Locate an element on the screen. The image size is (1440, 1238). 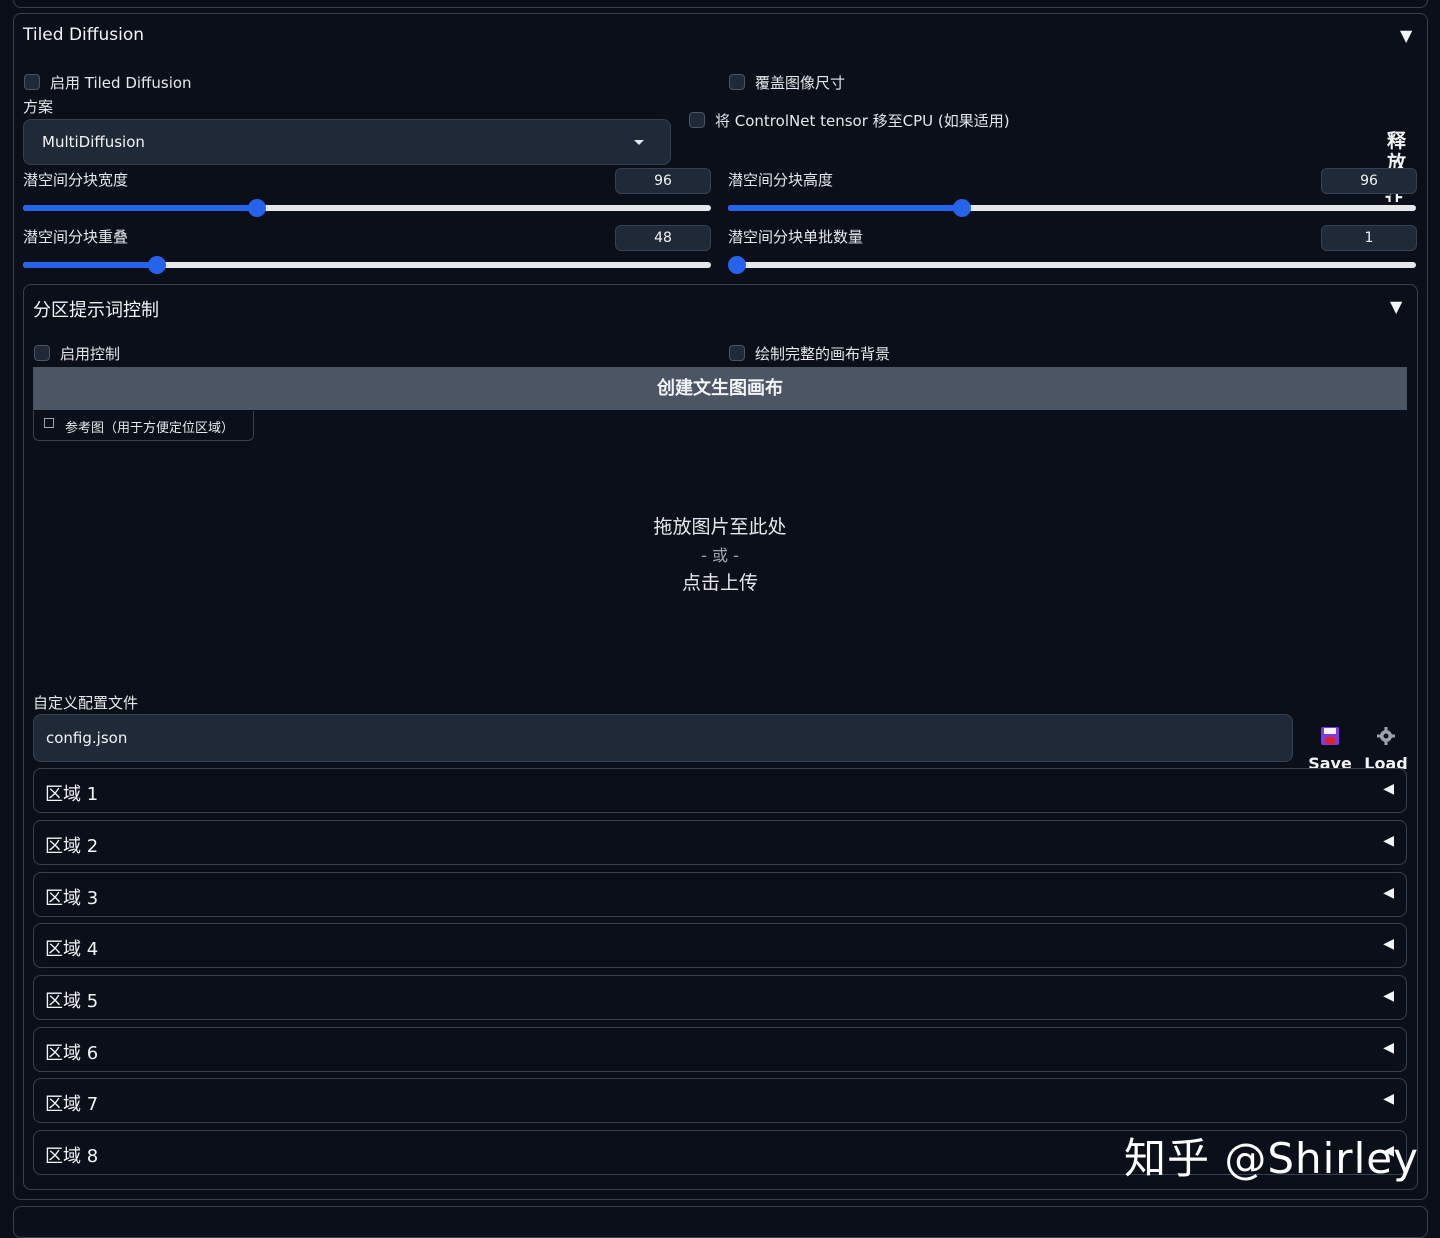
draw-background-checkbox is located at coordinates (737, 353).